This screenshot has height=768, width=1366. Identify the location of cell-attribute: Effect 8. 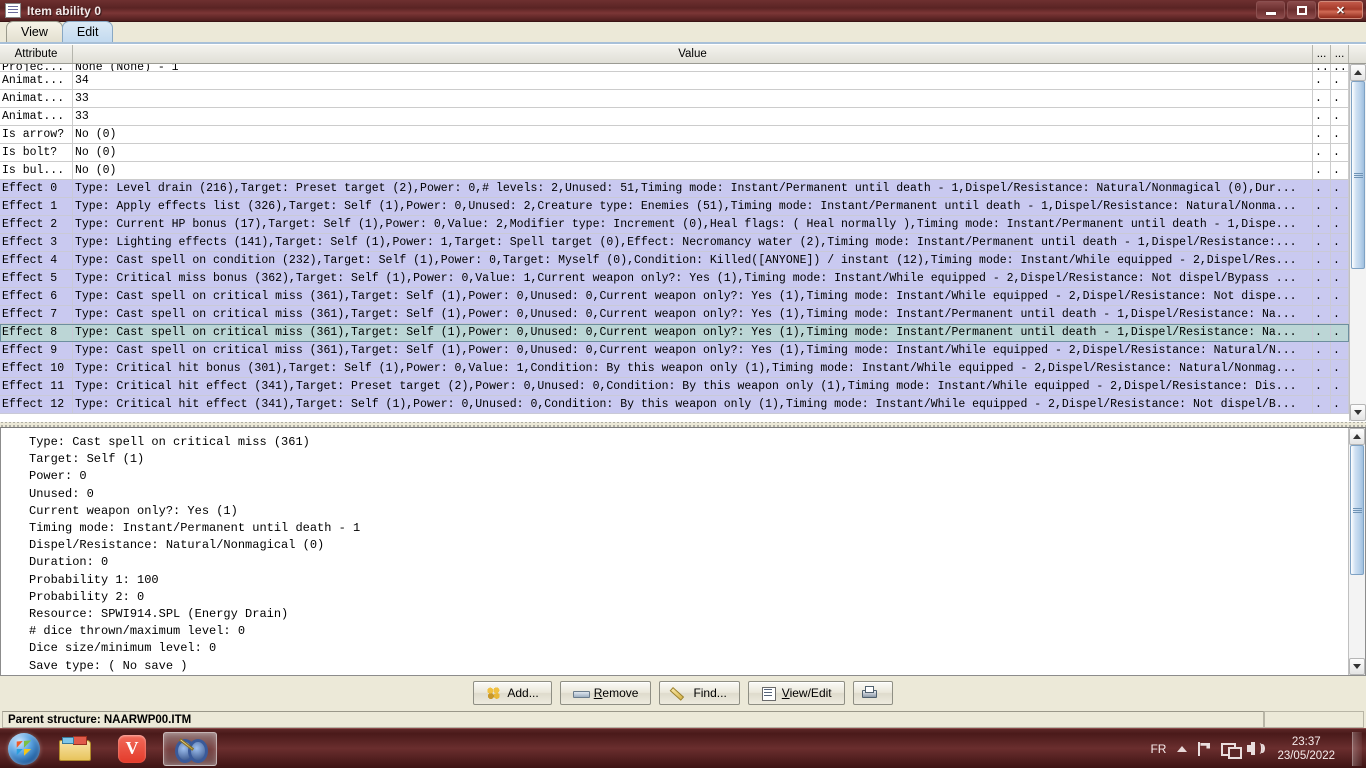
(36, 333).